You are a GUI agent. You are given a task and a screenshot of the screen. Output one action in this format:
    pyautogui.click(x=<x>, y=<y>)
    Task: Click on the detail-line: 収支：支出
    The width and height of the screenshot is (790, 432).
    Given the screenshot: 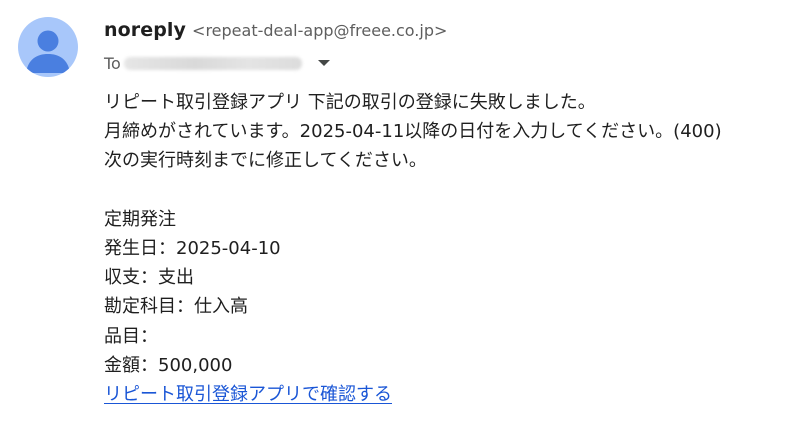 What is the action you would take?
    pyautogui.click(x=149, y=278)
    